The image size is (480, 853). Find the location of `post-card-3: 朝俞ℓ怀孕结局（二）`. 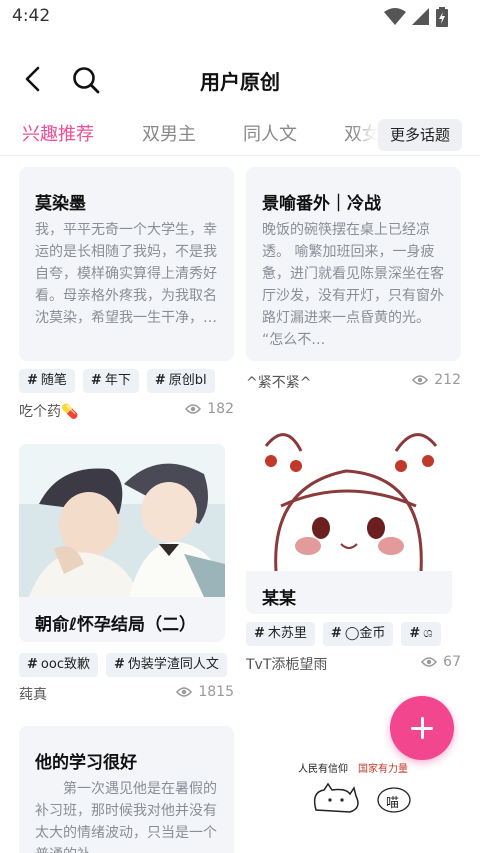

post-card-3: 朝俞ℓ怀孕结局（二） is located at coordinates (122, 543).